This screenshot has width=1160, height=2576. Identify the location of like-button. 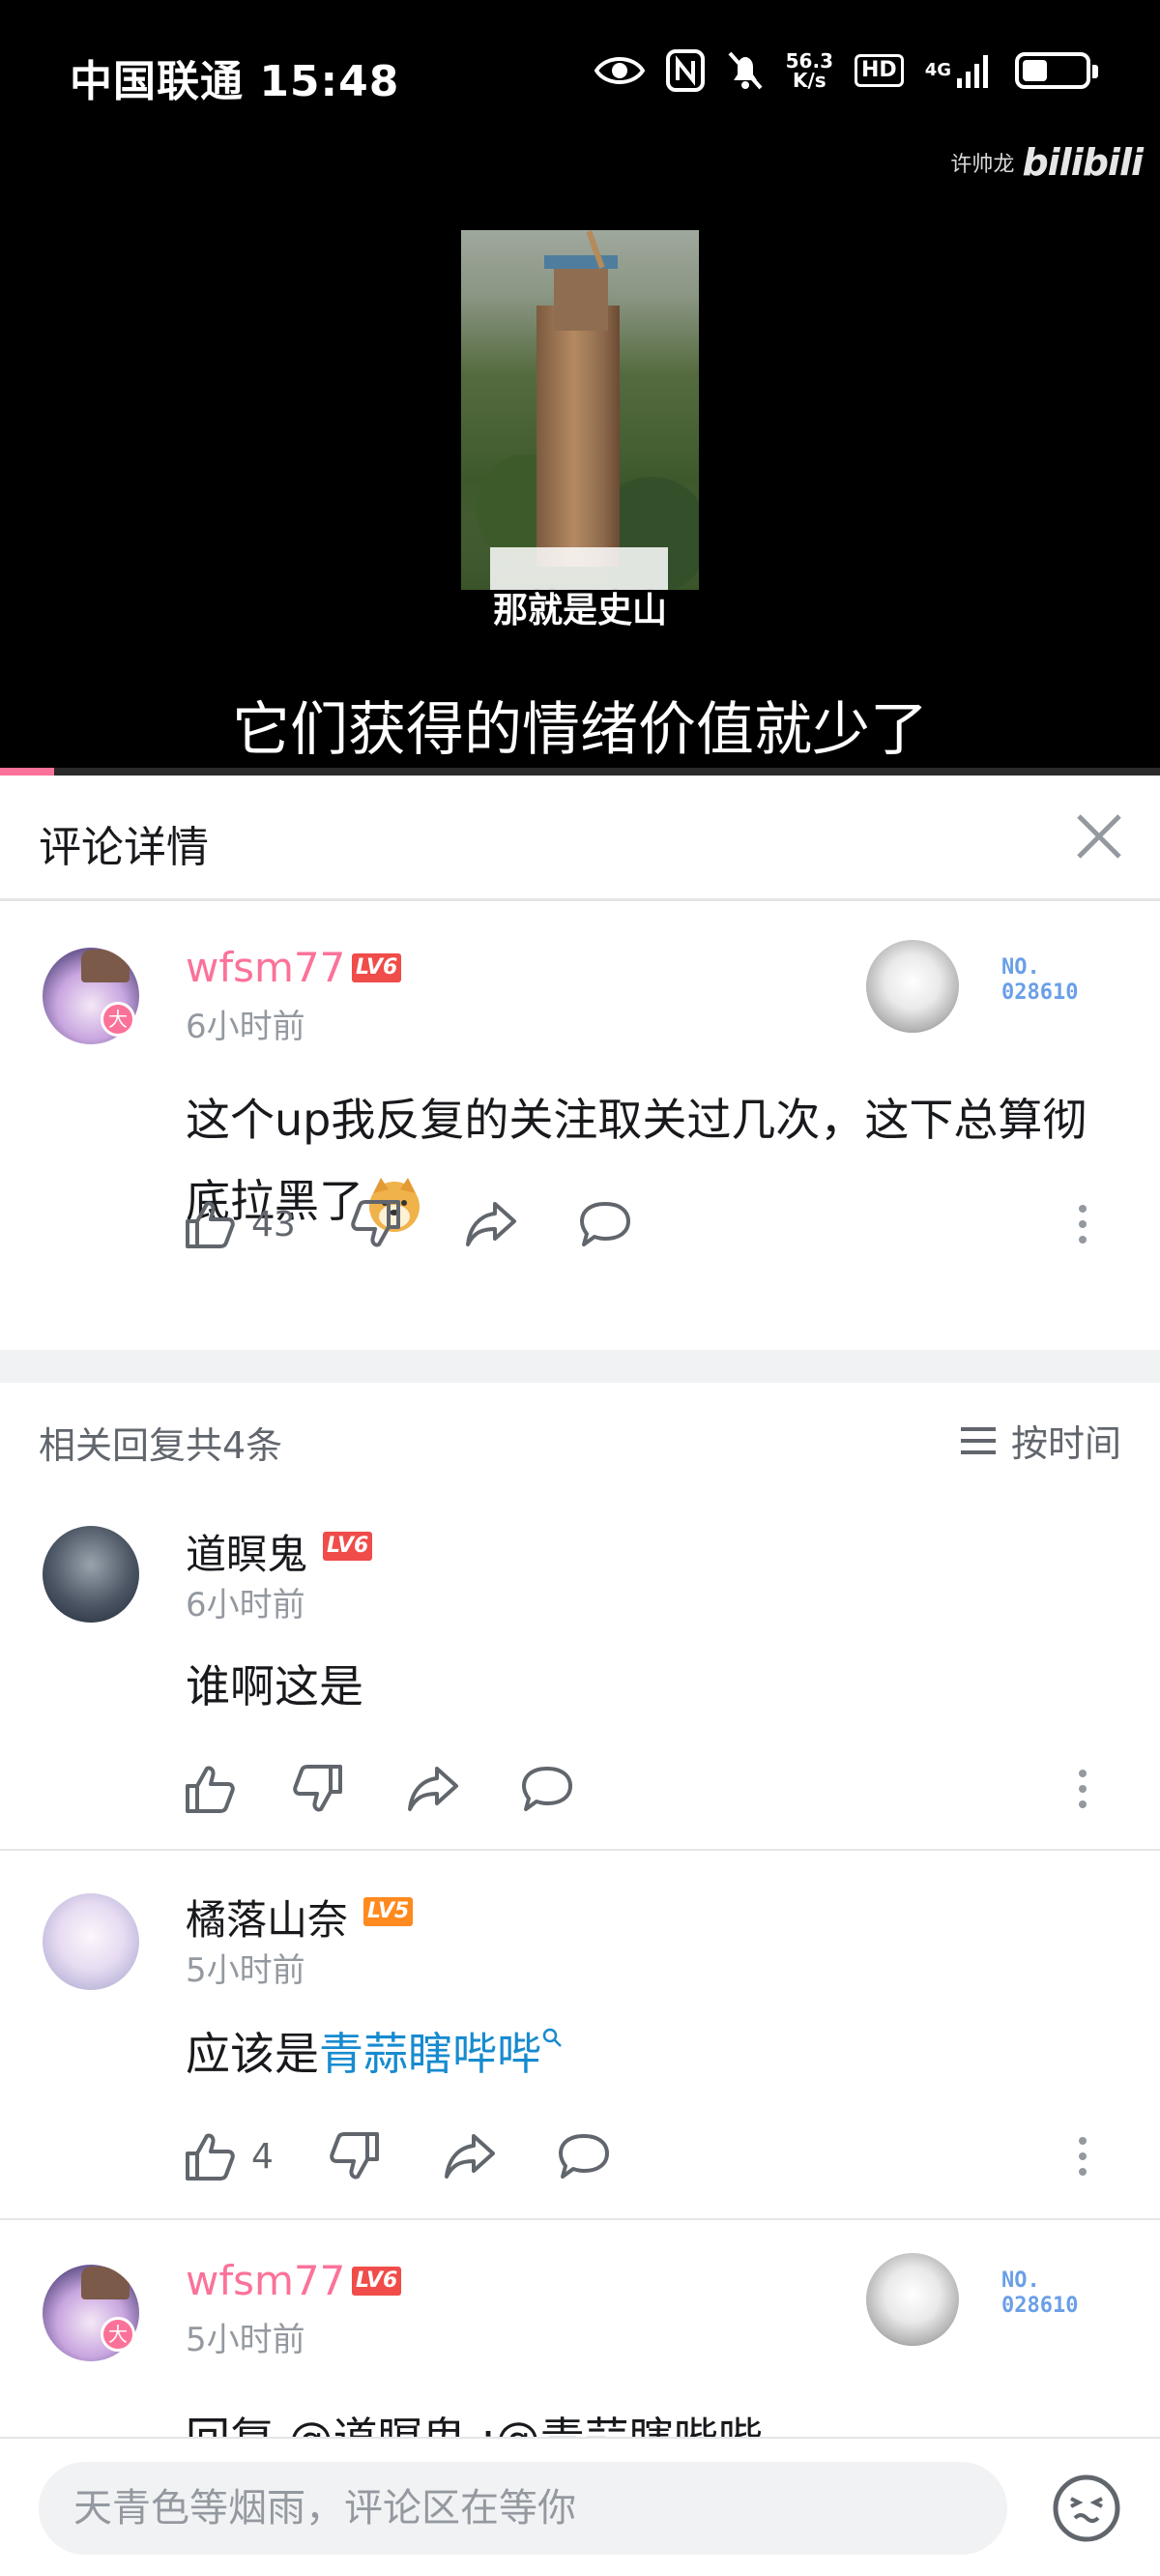
(210, 1789).